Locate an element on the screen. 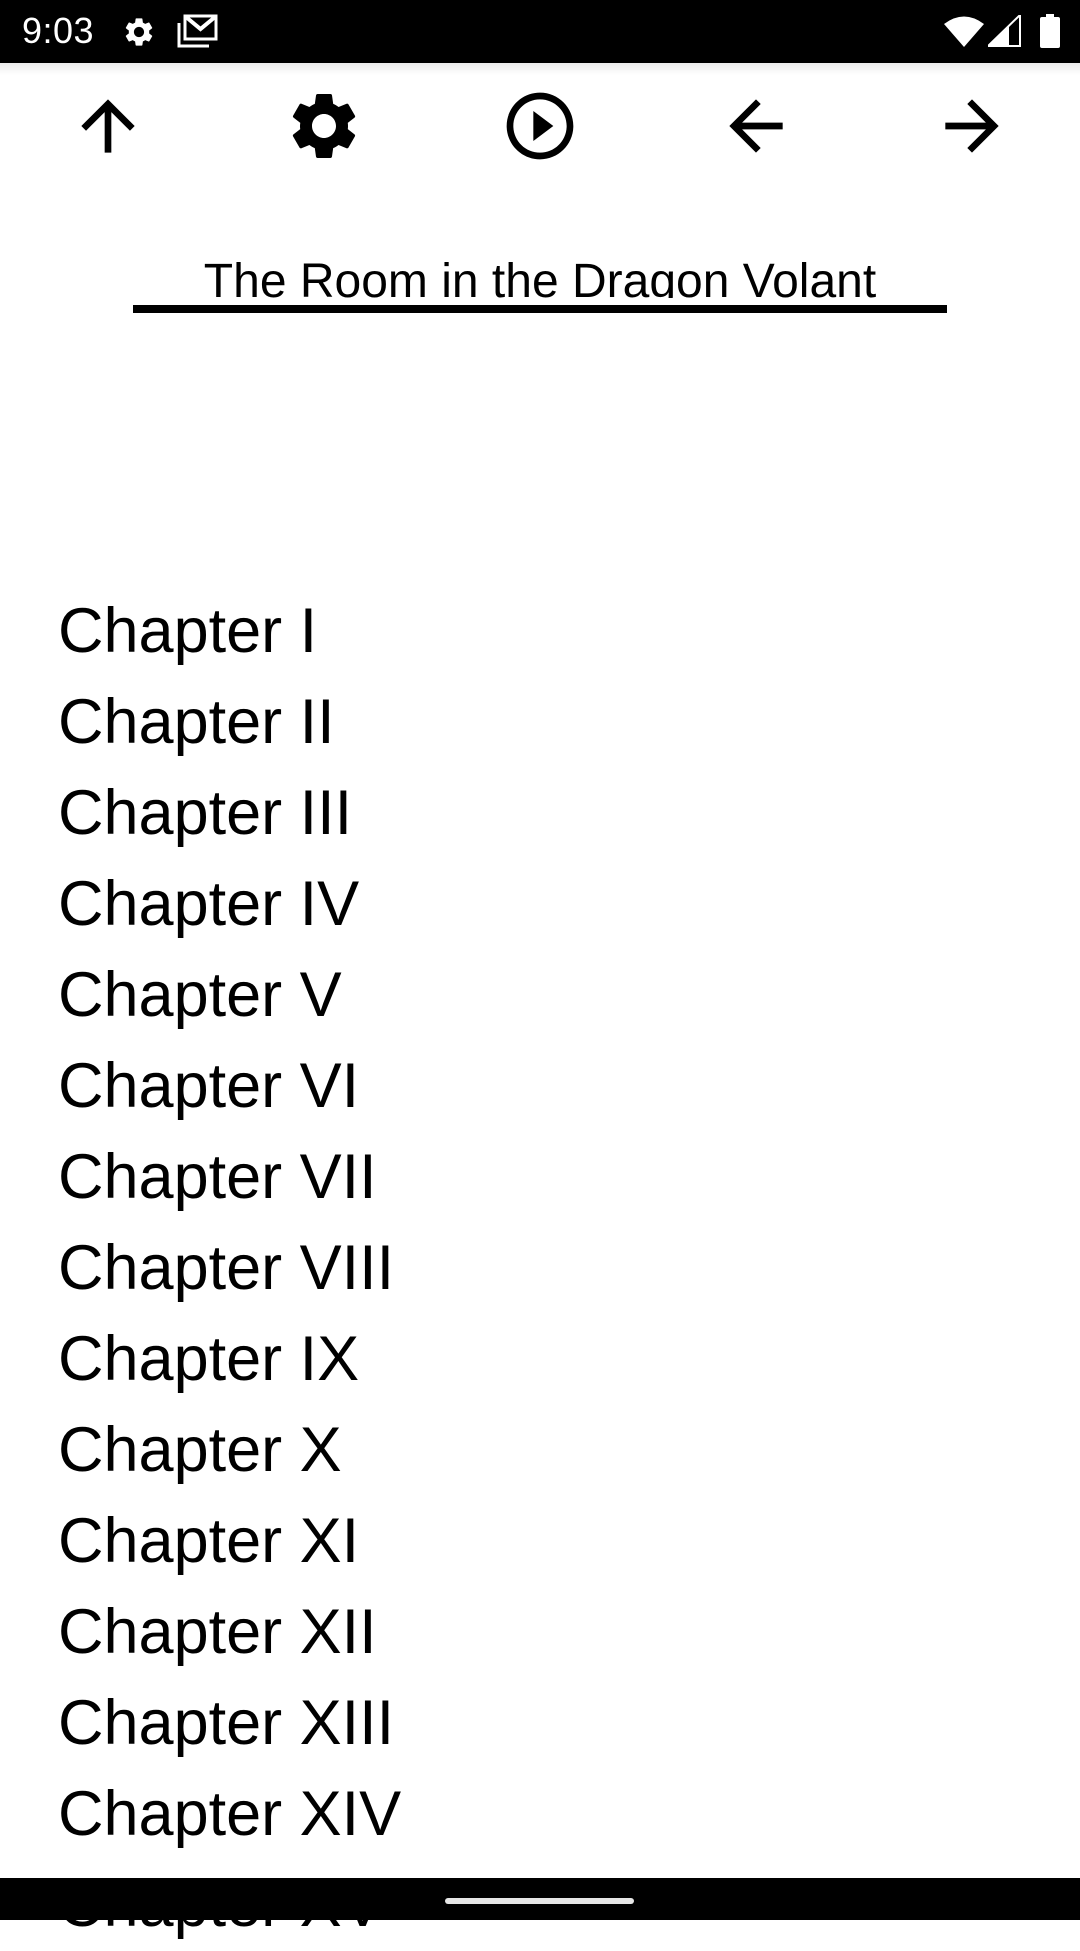  chapter-link: Chapter VII is located at coordinates (229, 1177).